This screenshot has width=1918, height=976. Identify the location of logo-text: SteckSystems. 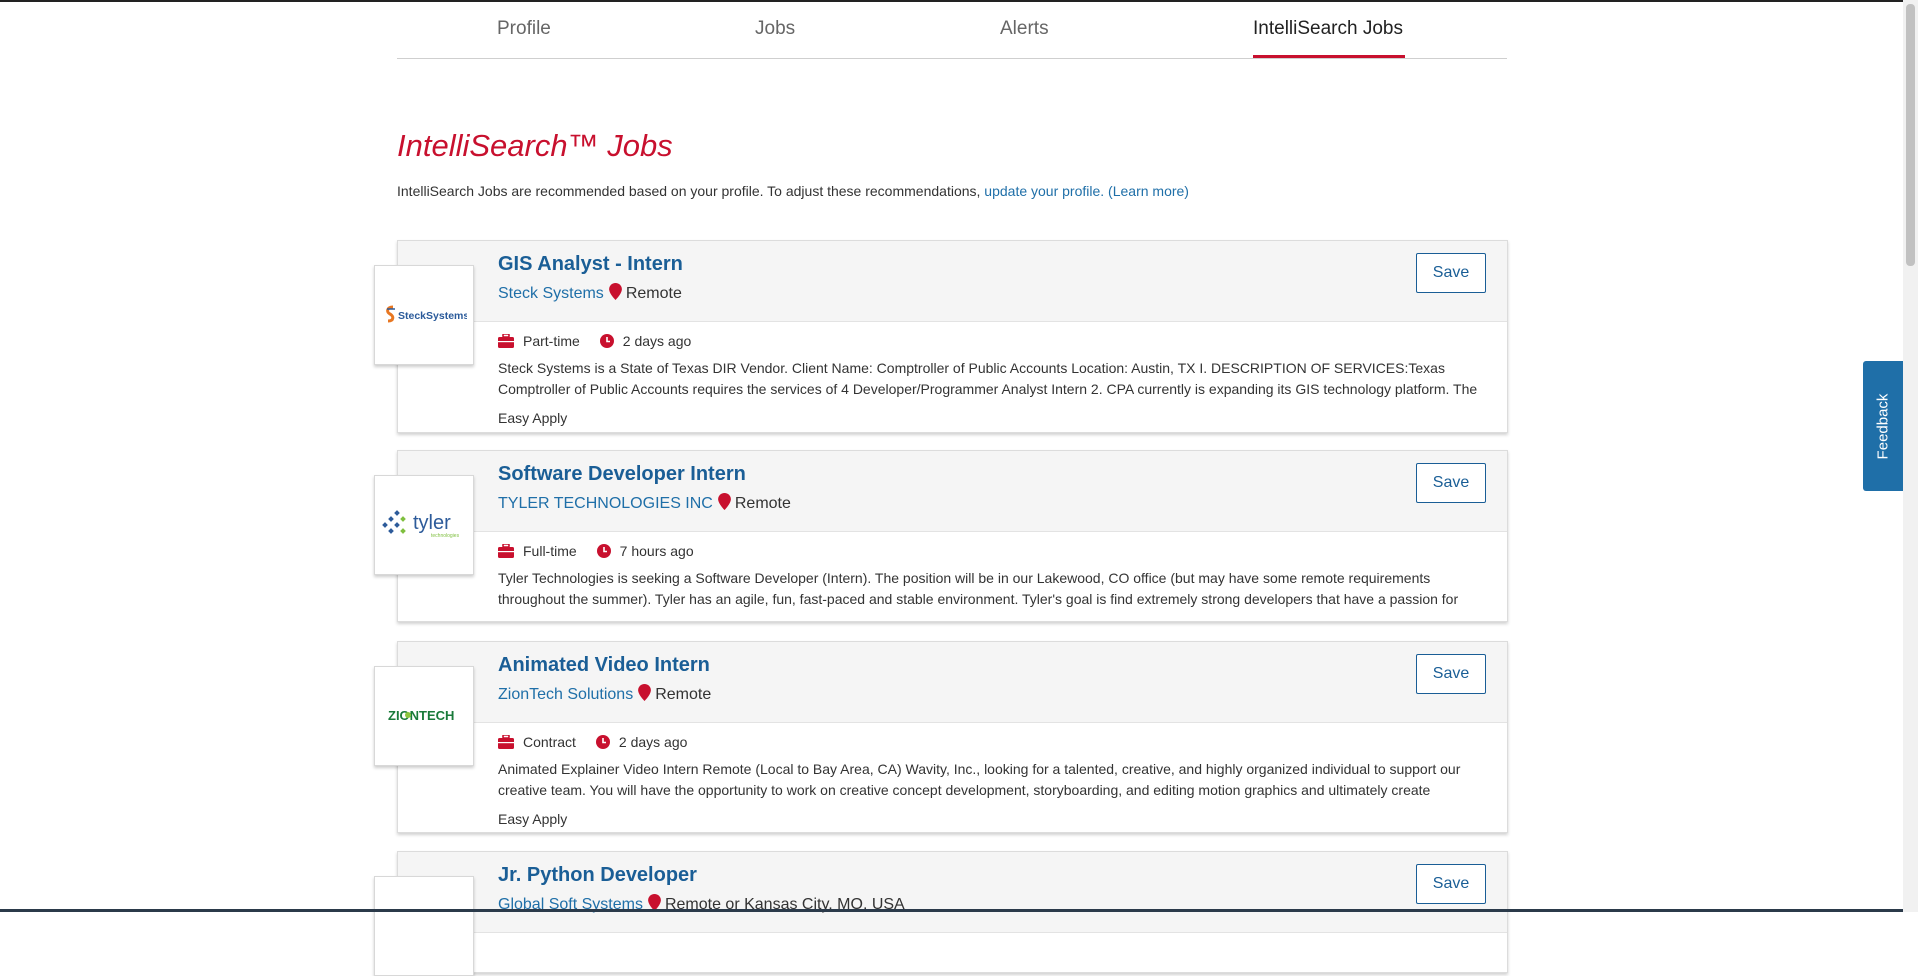
(432, 316).